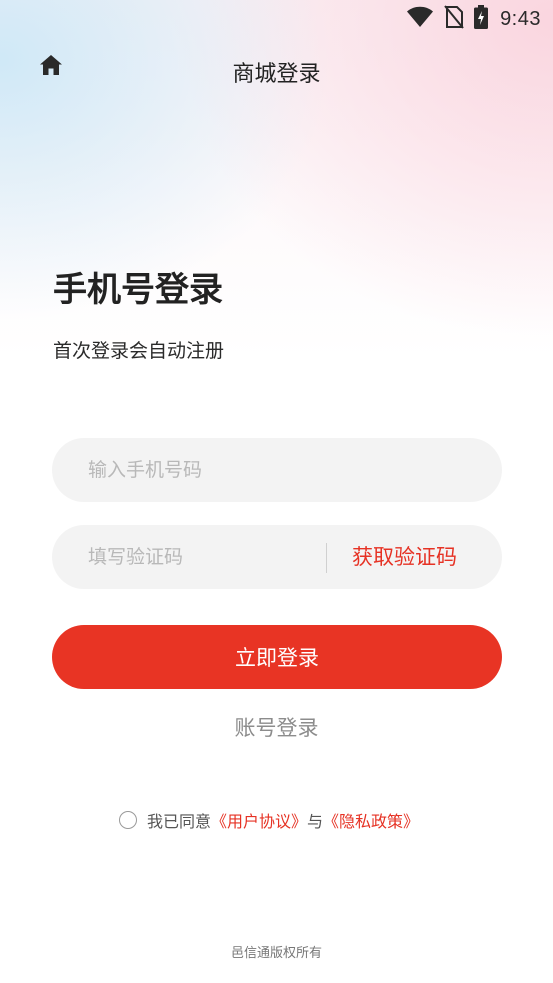 The image size is (553, 983). I want to click on wifi-icon, so click(420, 19).